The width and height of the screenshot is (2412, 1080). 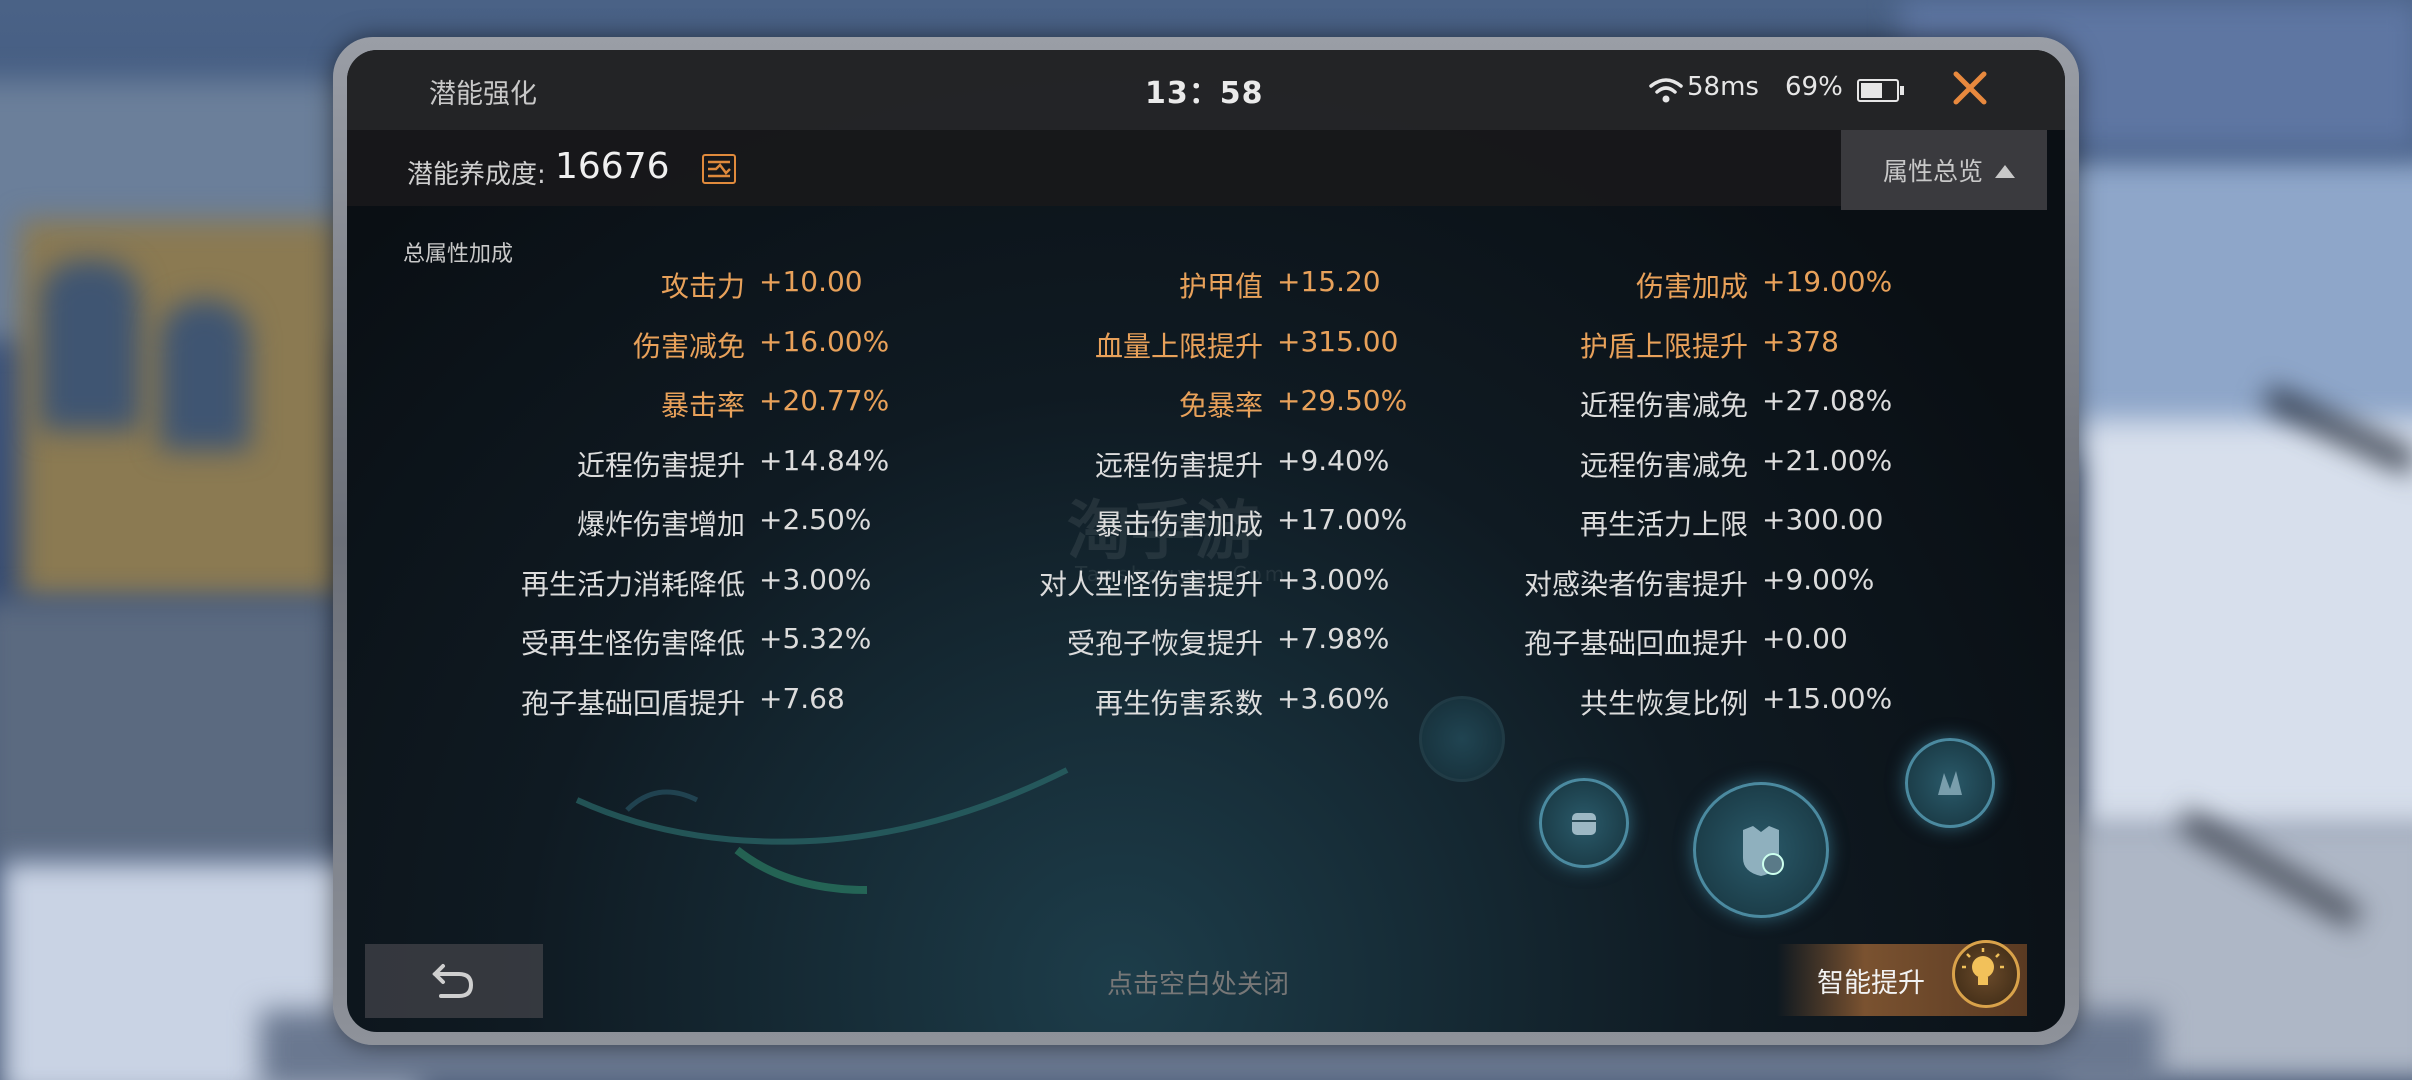 I want to click on attribute-name: 免暴率, so click(x=1220, y=405).